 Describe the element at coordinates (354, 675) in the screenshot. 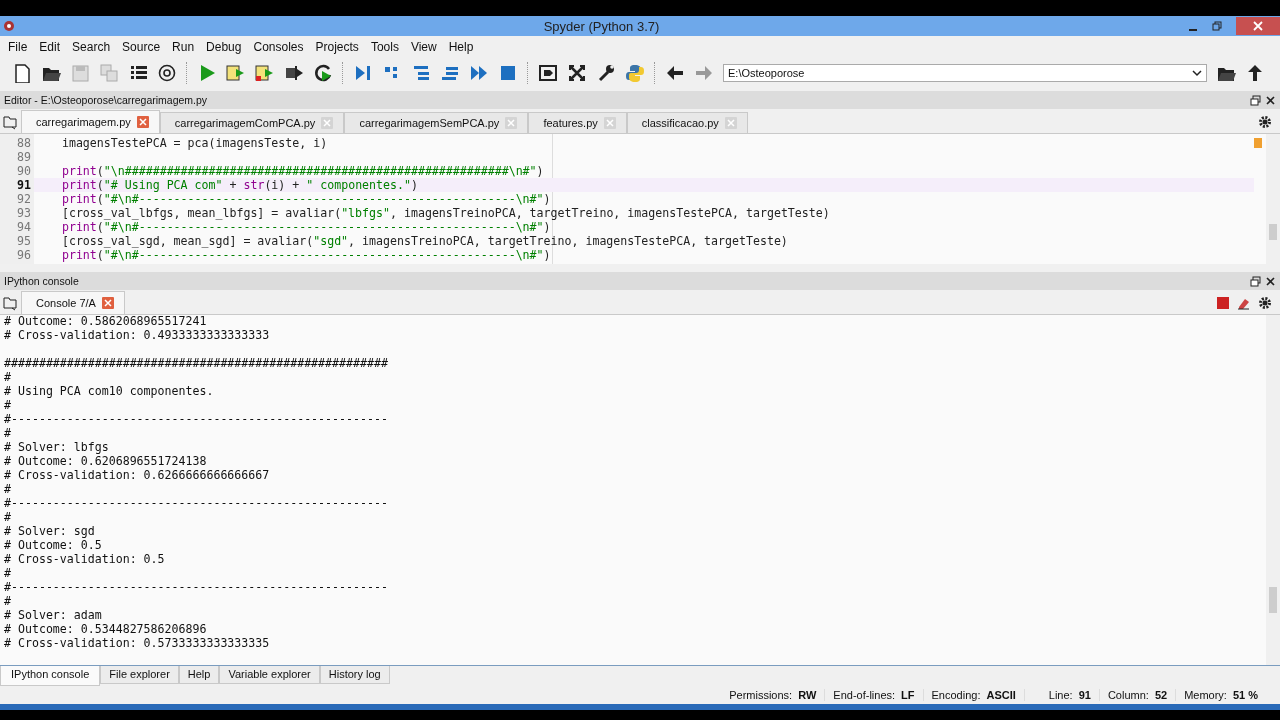

I see `pane-tab: History log` at that location.